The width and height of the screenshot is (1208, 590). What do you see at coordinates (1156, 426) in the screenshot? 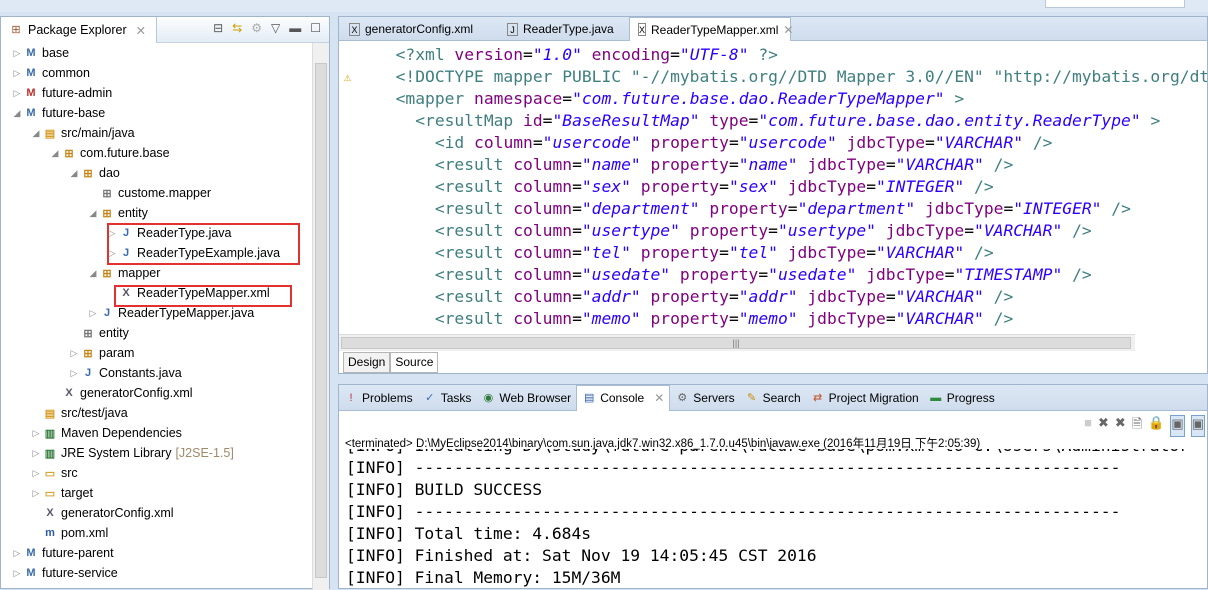
I see `scroll-lock-icon: 🔒` at bounding box center [1156, 426].